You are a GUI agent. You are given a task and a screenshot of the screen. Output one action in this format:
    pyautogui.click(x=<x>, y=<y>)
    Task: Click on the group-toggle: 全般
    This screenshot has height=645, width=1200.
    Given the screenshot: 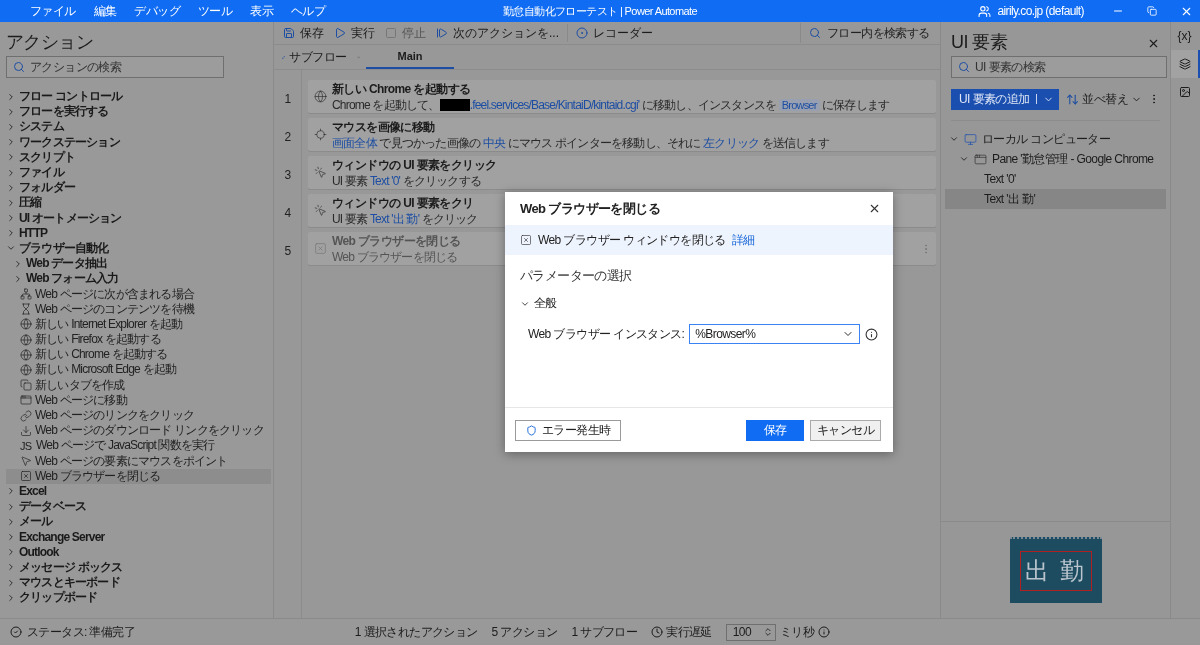 What is the action you would take?
    pyautogui.click(x=538, y=303)
    